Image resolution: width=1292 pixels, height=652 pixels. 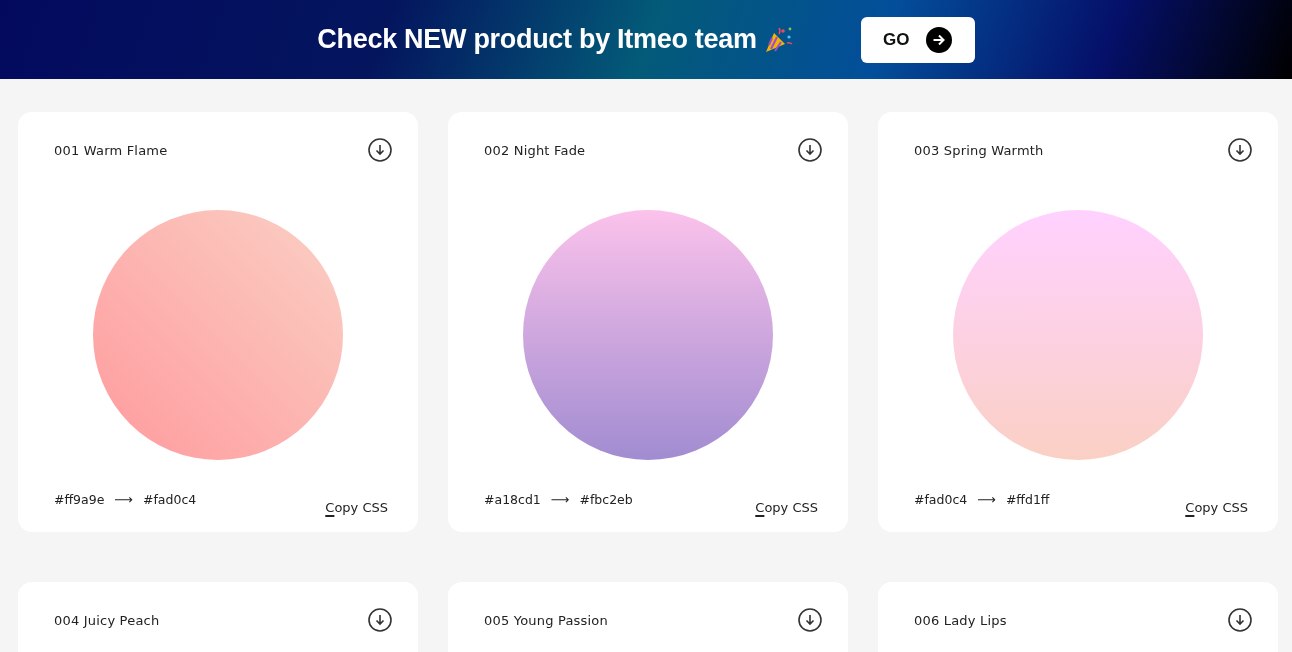 What do you see at coordinates (107, 620) in the screenshot?
I see `gradient-name: 004 Juicy Peach` at bounding box center [107, 620].